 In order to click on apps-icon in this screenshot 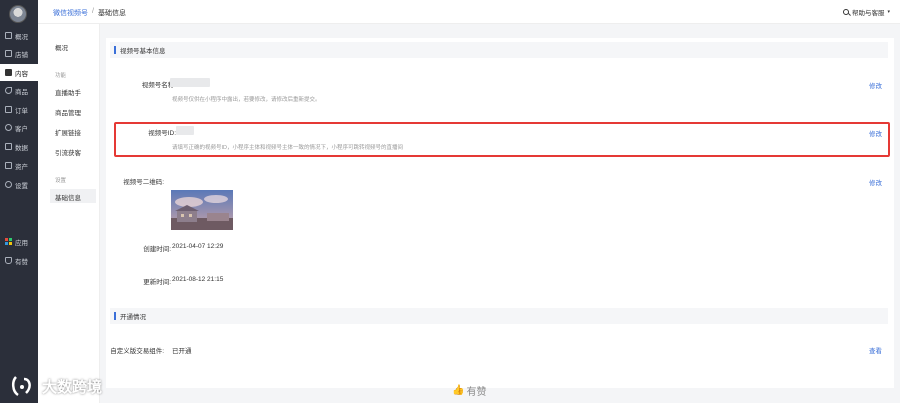, I will do `click(8, 241)`.